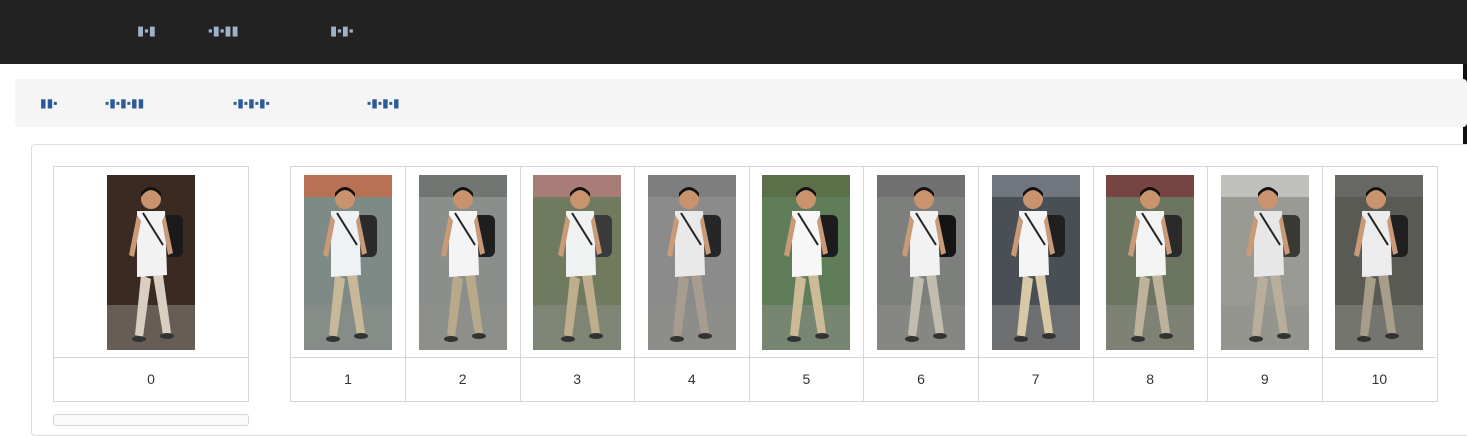 The image size is (1467, 436). What do you see at coordinates (348, 379) in the screenshot?
I see `gallery-rank-label: 1` at bounding box center [348, 379].